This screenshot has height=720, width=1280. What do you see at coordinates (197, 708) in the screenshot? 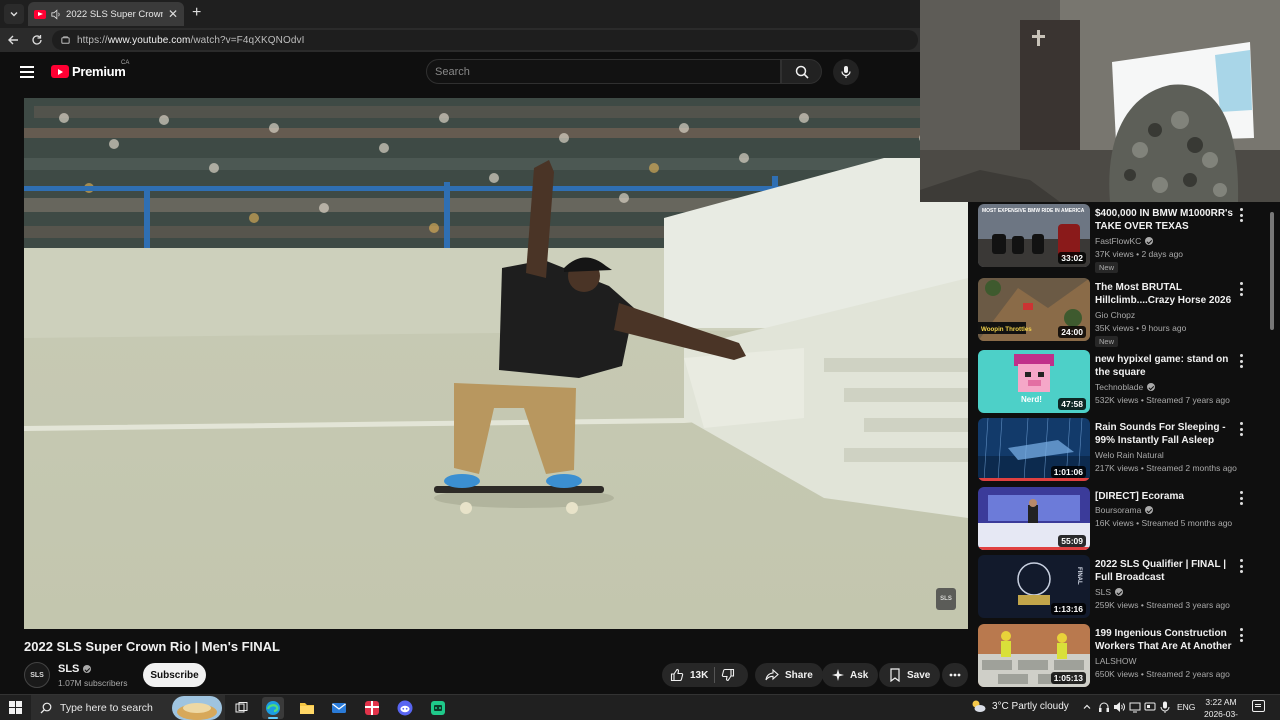
I see `search-highlight-image` at bounding box center [197, 708].